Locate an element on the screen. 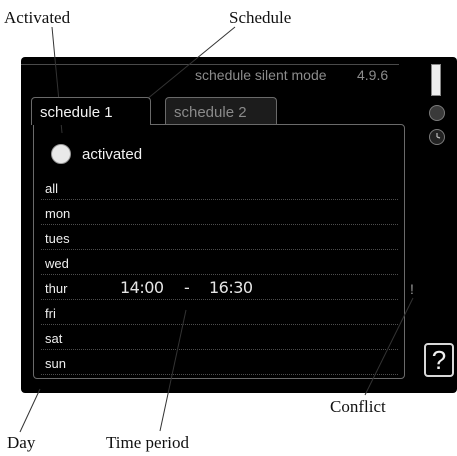  day-row-tues: tues is located at coordinates (219, 237).